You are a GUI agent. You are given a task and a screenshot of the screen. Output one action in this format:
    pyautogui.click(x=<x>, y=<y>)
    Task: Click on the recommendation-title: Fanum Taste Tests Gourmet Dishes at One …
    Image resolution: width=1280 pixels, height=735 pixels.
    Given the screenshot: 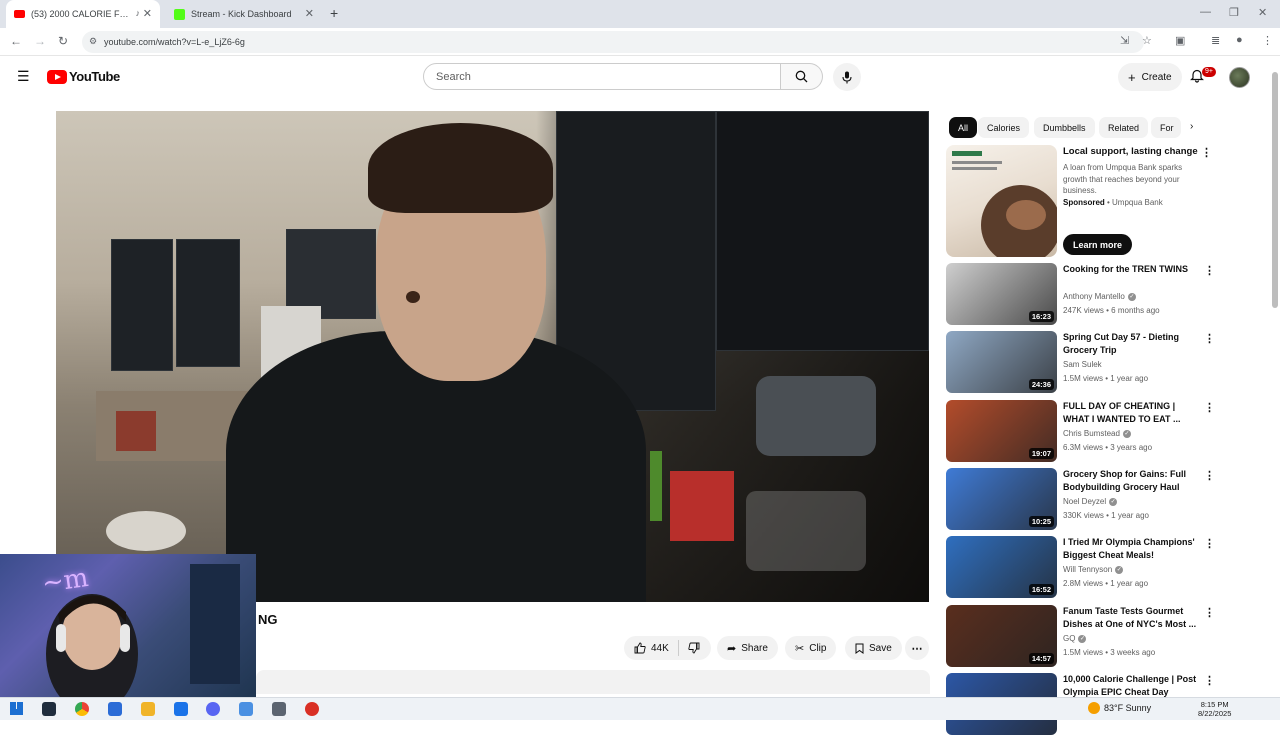 What is the action you would take?
    pyautogui.click(x=1133, y=618)
    